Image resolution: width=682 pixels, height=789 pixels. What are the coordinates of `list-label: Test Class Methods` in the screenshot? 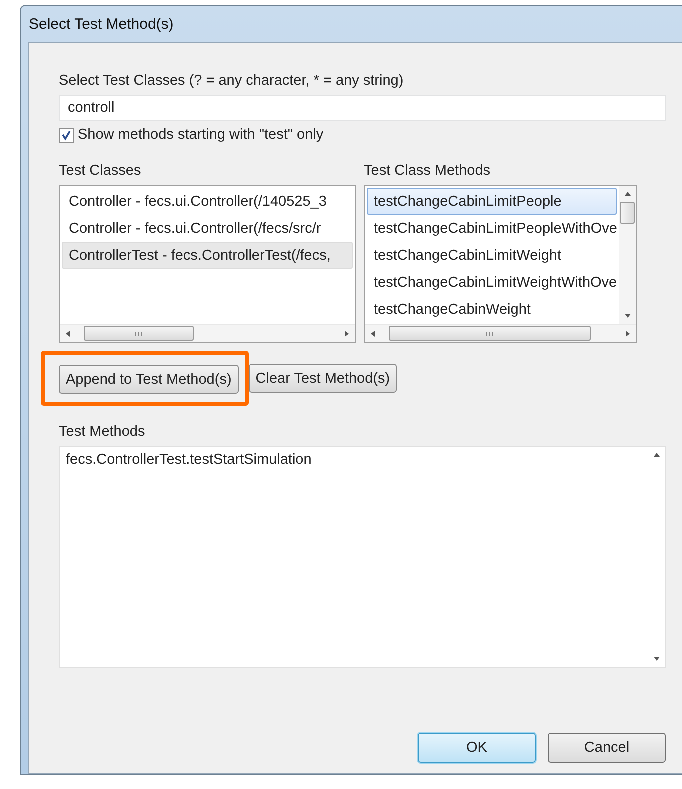 It's located at (428, 171).